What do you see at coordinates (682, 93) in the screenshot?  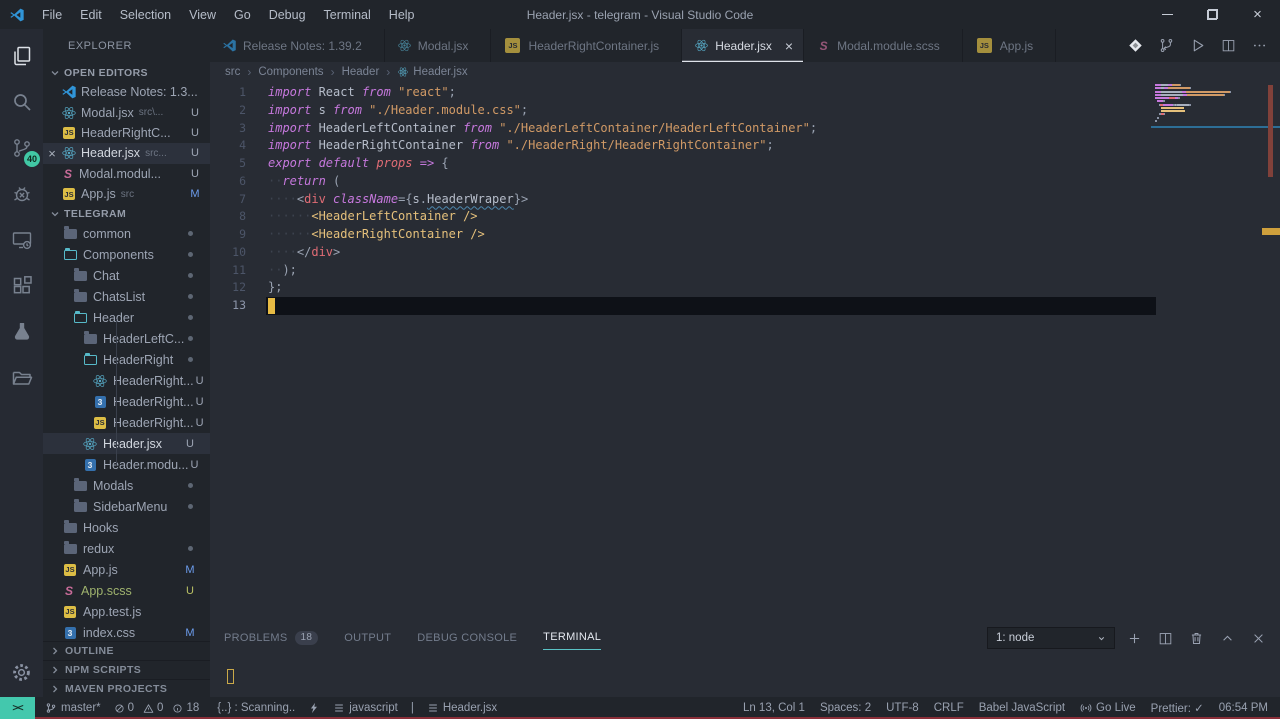 I see `code-line-1: 1 import React from "react";` at bounding box center [682, 93].